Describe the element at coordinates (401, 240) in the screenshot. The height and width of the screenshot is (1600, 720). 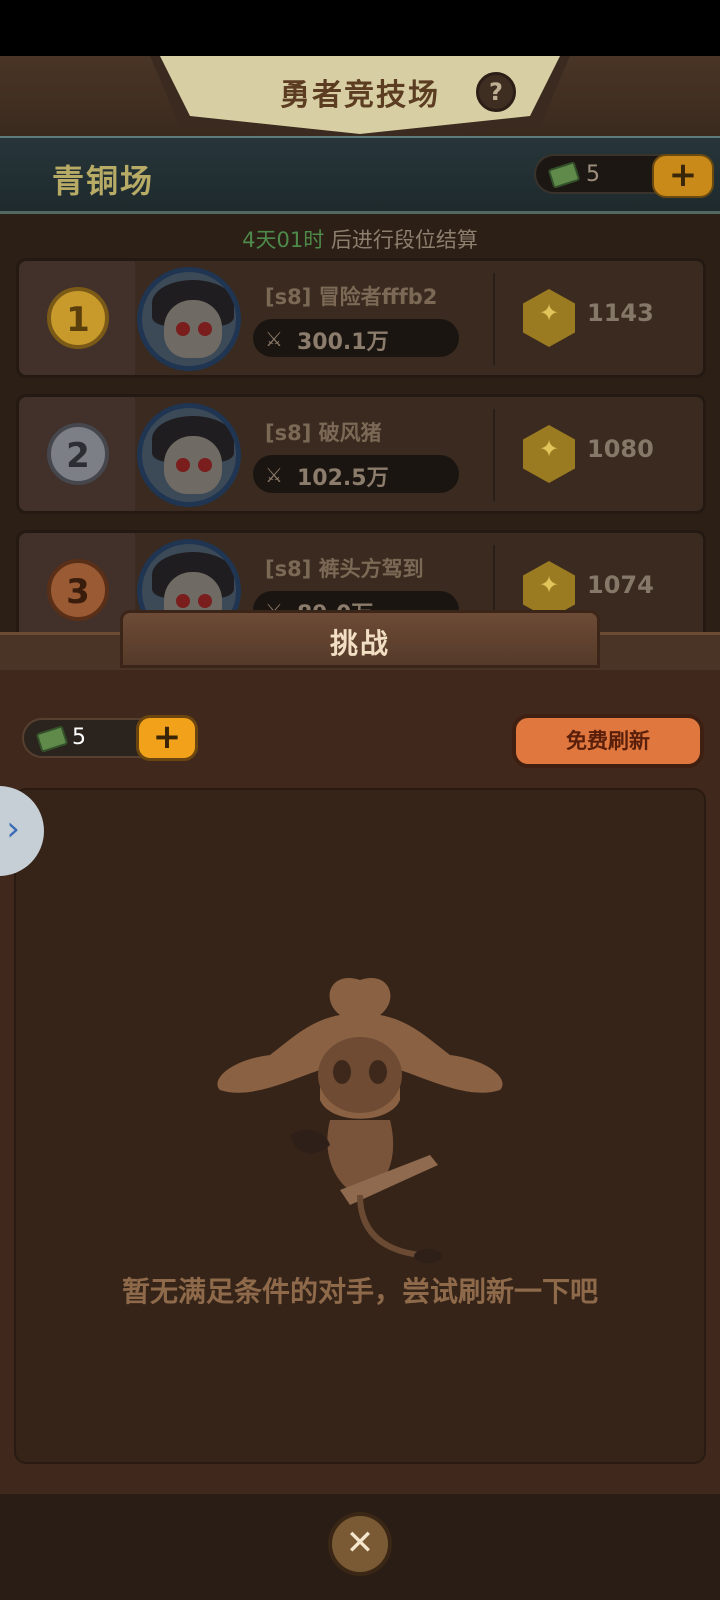
I see `countdown-label: 后进行段位结算` at that location.